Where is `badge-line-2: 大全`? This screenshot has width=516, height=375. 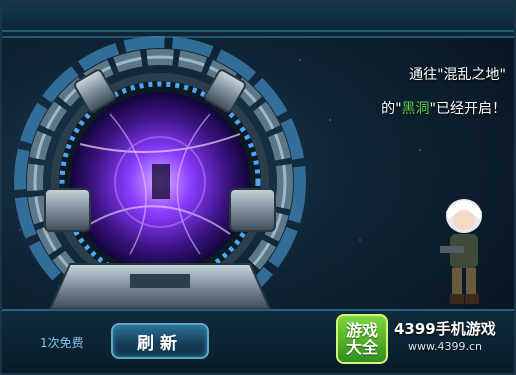 badge-line-2: 大全 is located at coordinates (361, 347).